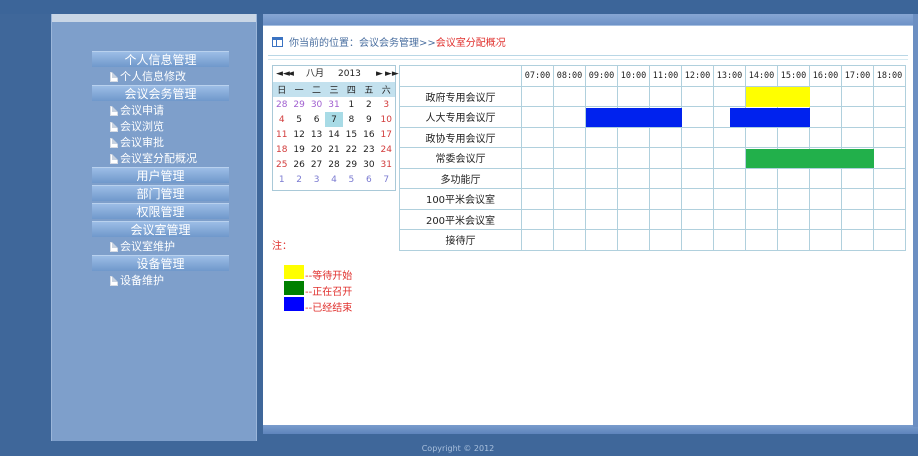 The height and width of the screenshot is (456, 918). Describe the element at coordinates (160, 111) in the screenshot. I see `sidebar-menu-item: 会议申请` at that location.